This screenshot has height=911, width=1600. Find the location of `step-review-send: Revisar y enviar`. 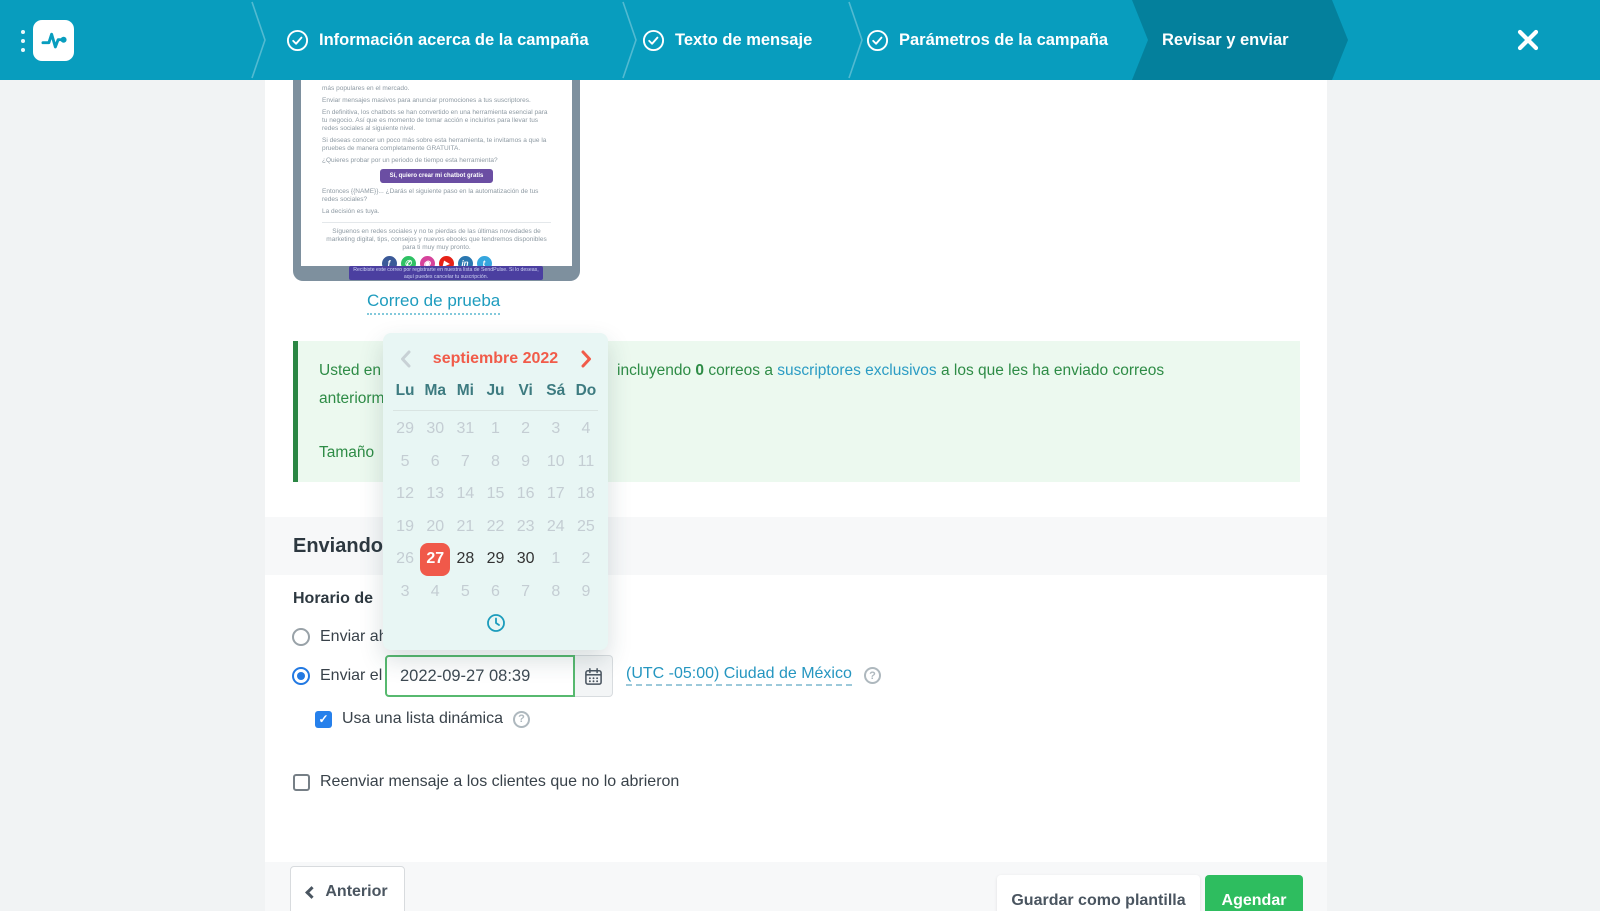

step-review-send: Revisar y enviar is located at coordinates (1225, 40).